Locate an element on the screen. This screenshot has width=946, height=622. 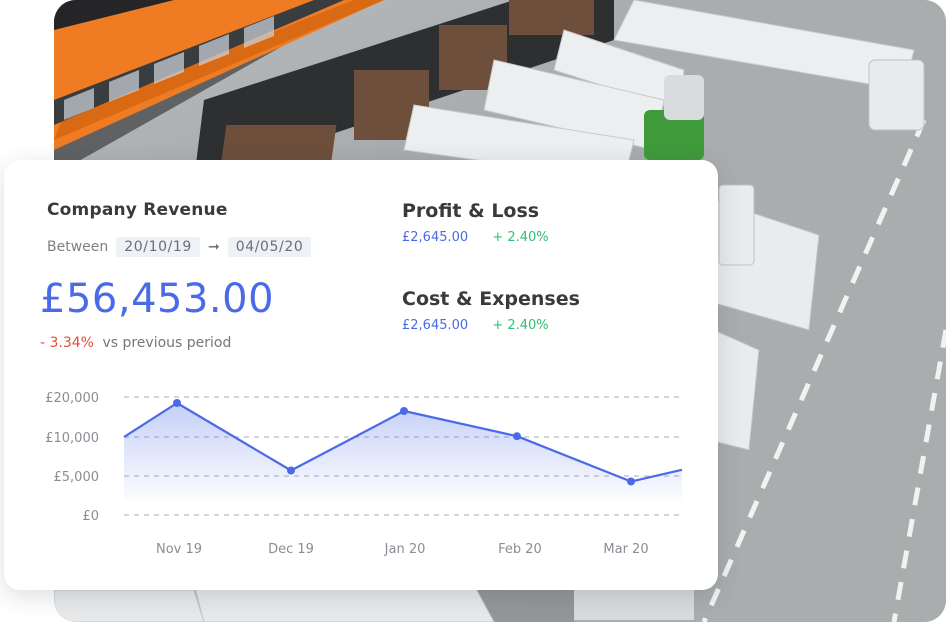
x-tick-label: Dec 19 is located at coordinates (291, 549).